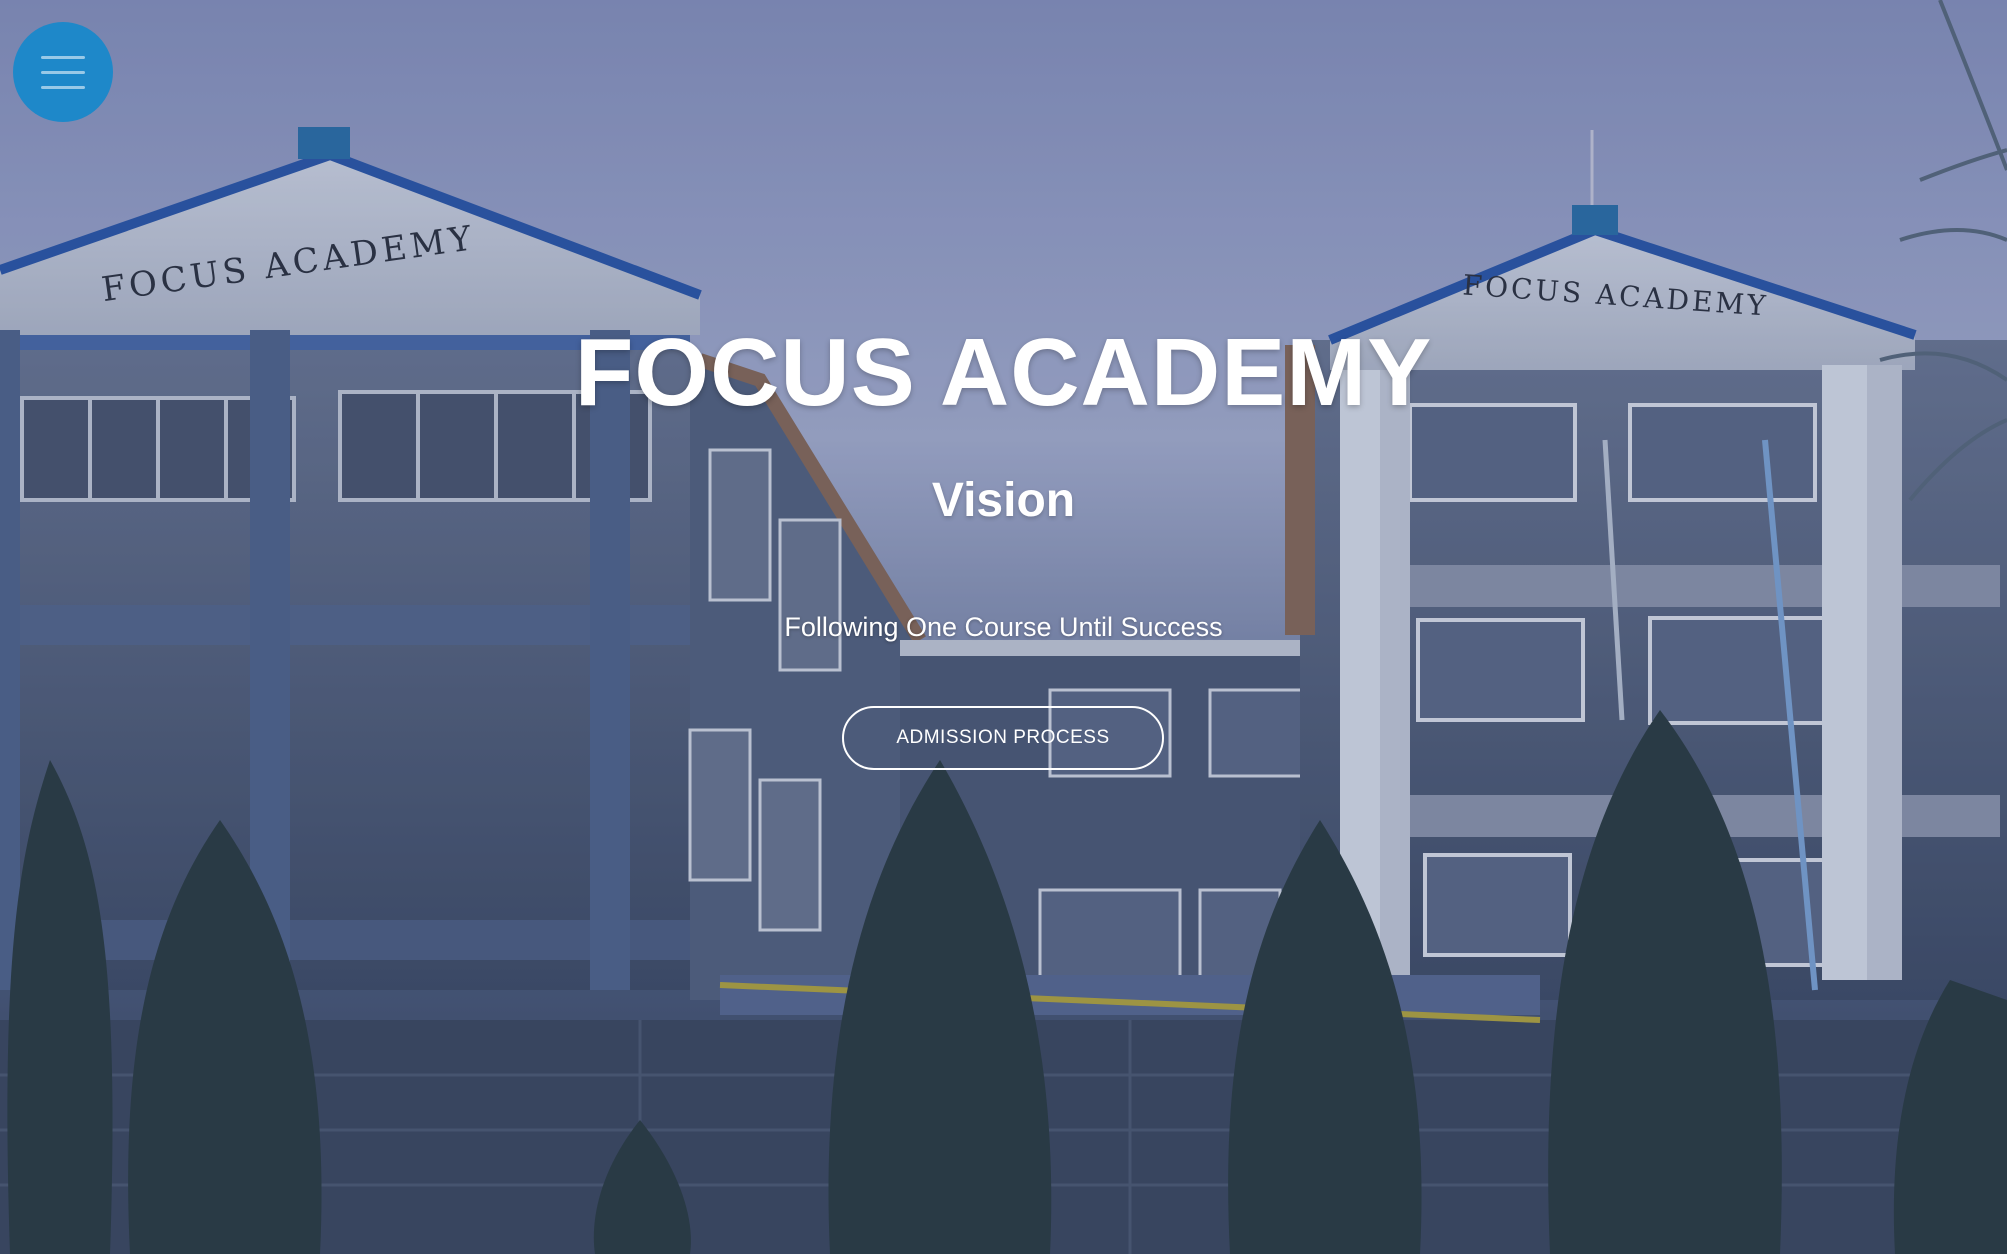  I want to click on hero-motto: Following One Course Until Success, so click(1003, 627).